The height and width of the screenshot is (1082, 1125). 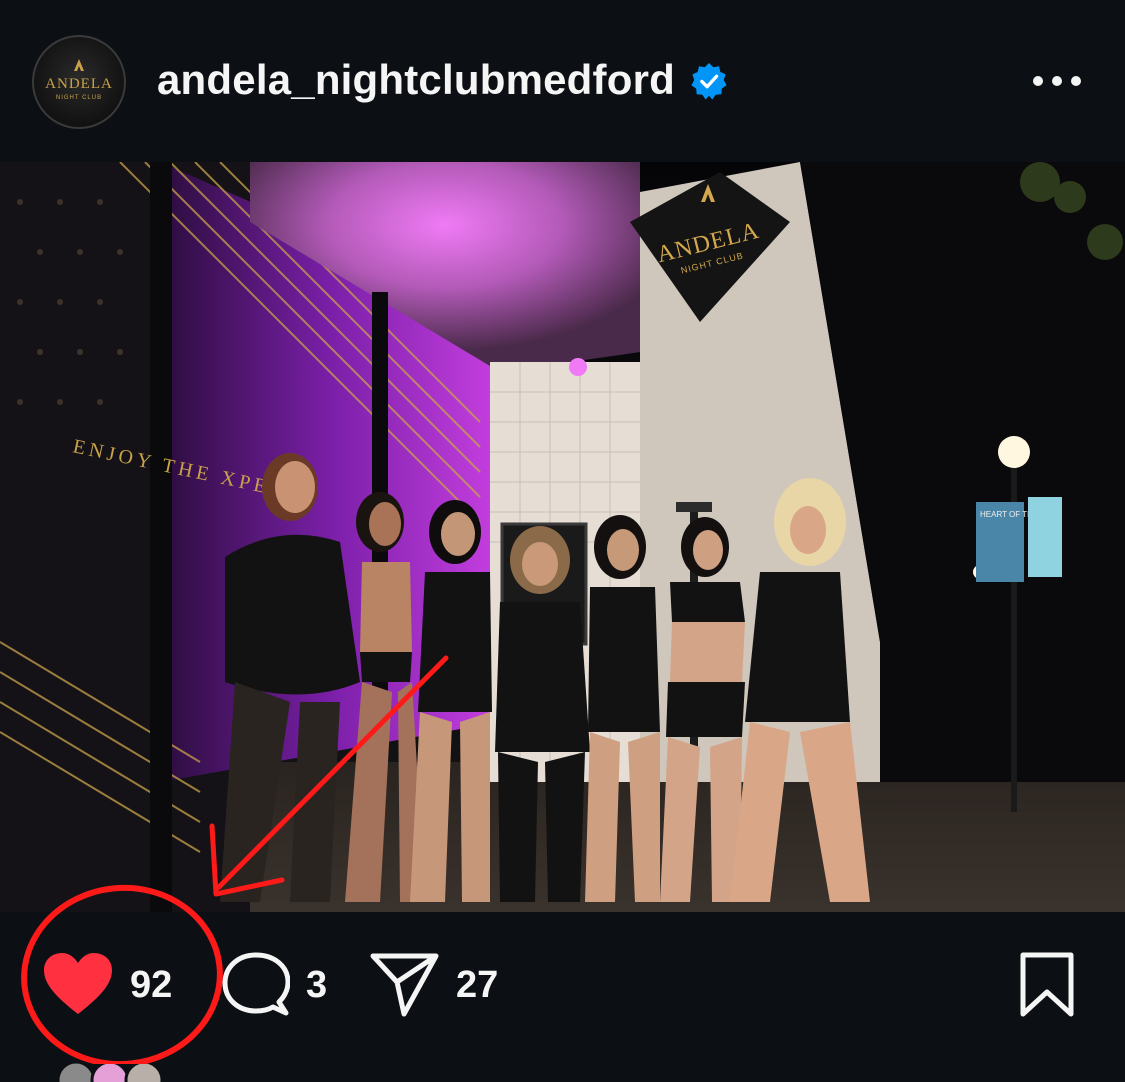 I want to click on heart-icon, so click(x=78, y=984).